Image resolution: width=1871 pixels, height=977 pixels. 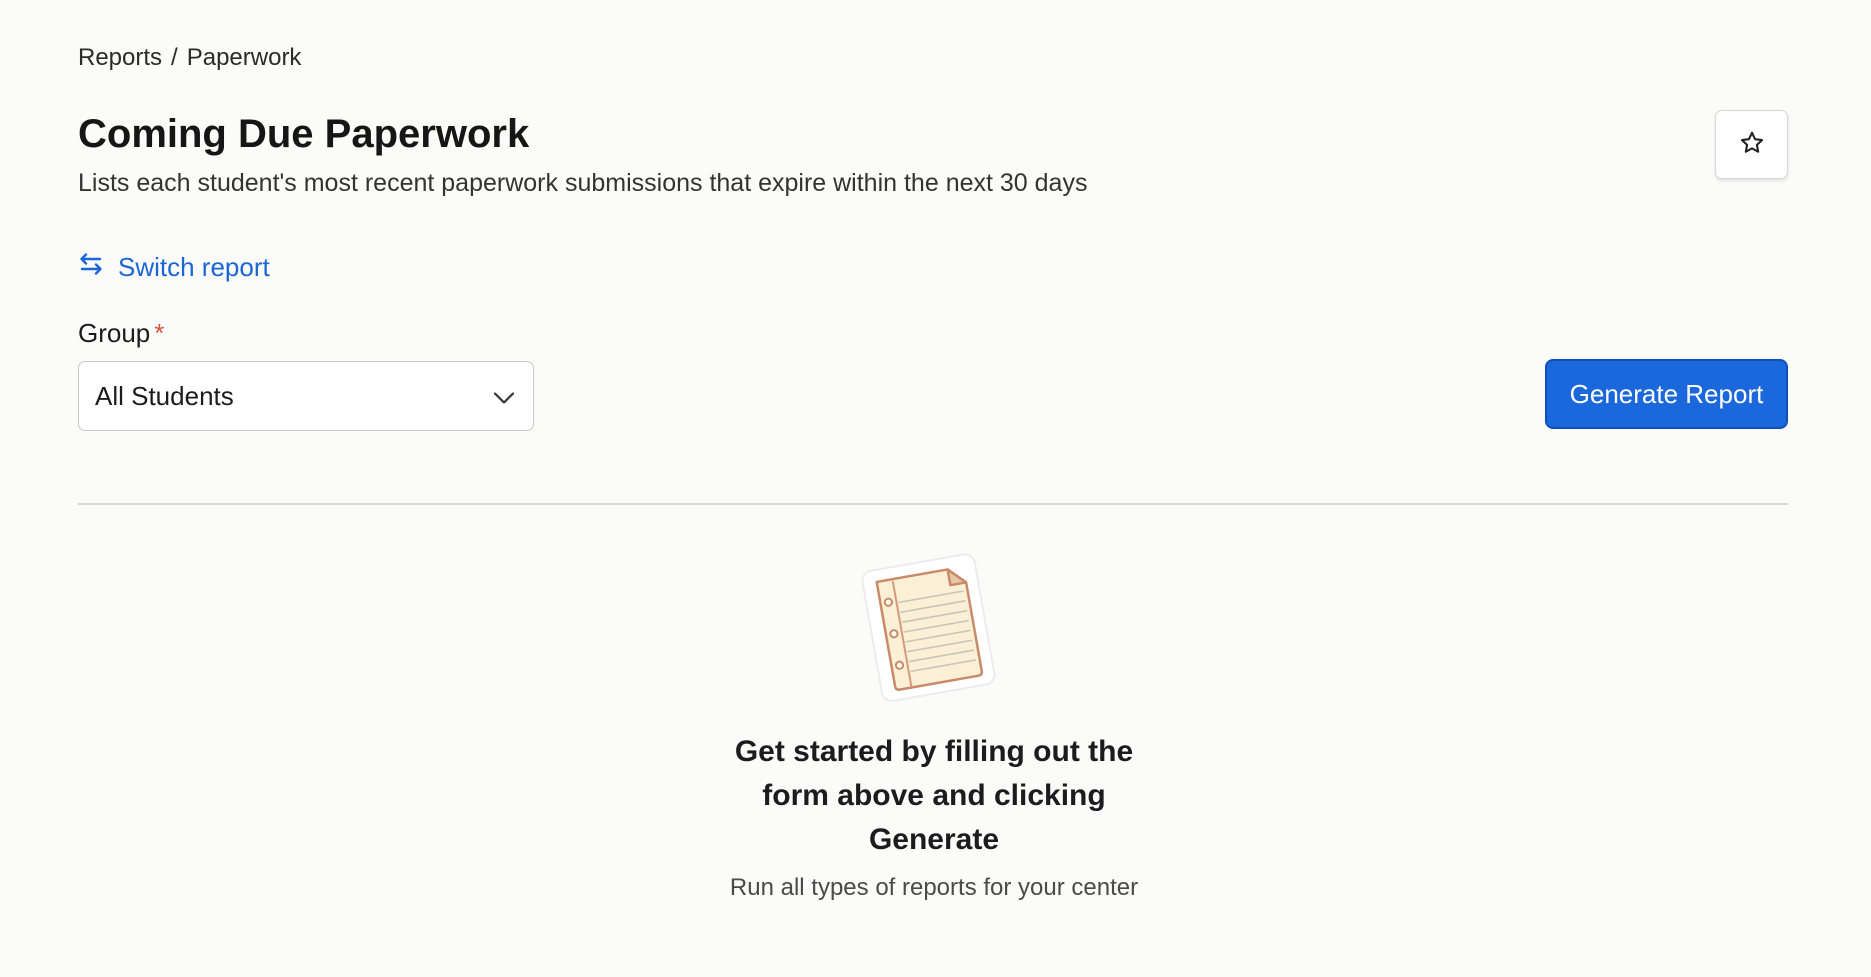 I want to click on section-divider, so click(x=933, y=504).